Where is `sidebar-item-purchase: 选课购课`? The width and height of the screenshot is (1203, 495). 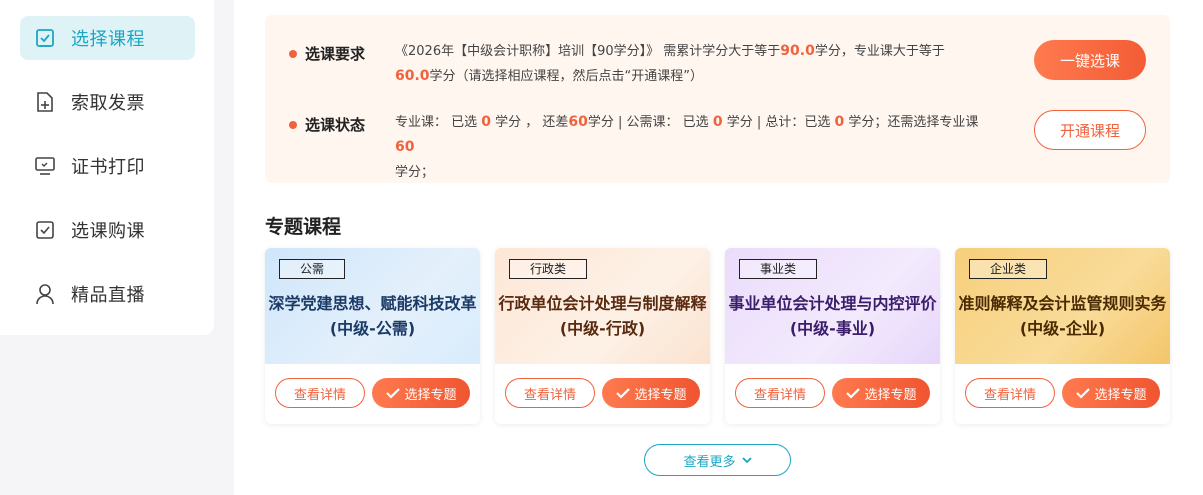 sidebar-item-purchase: 选课购课 is located at coordinates (107, 230).